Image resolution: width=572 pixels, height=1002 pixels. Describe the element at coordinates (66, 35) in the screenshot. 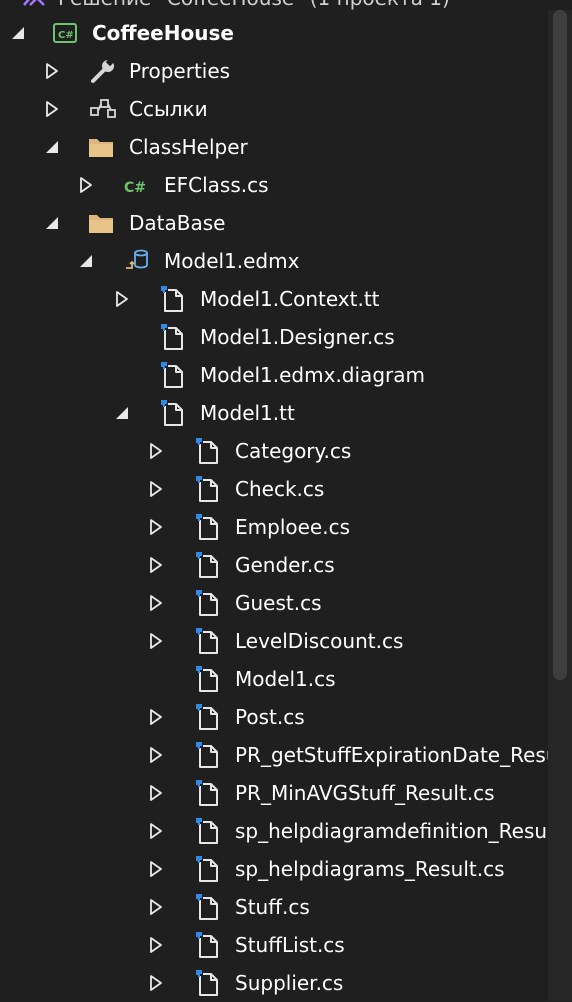

I see `svg-text: C#` at that location.